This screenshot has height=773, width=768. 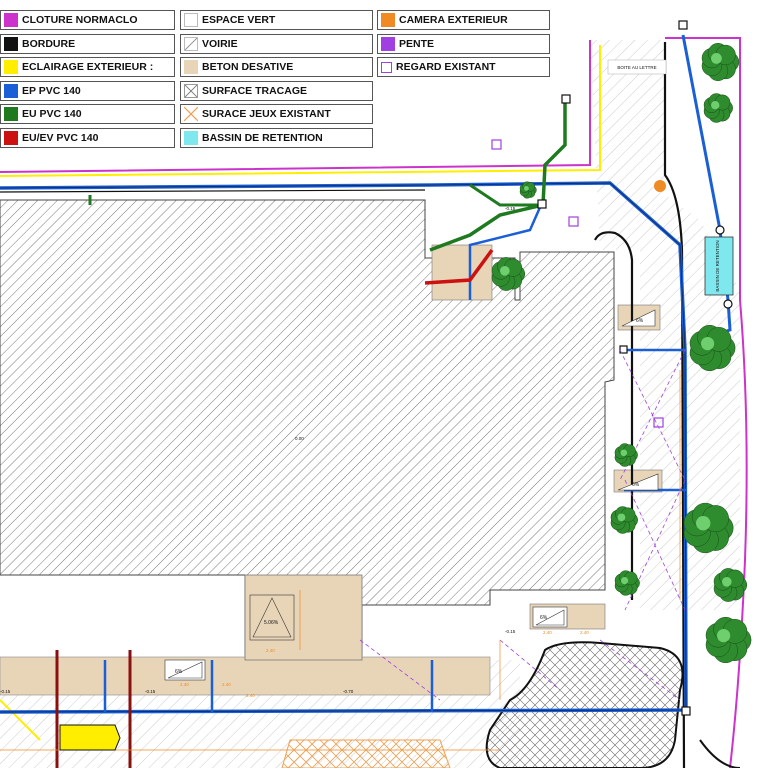 I want to click on legend-label: BETON DESATIVE, so click(x=248, y=67).